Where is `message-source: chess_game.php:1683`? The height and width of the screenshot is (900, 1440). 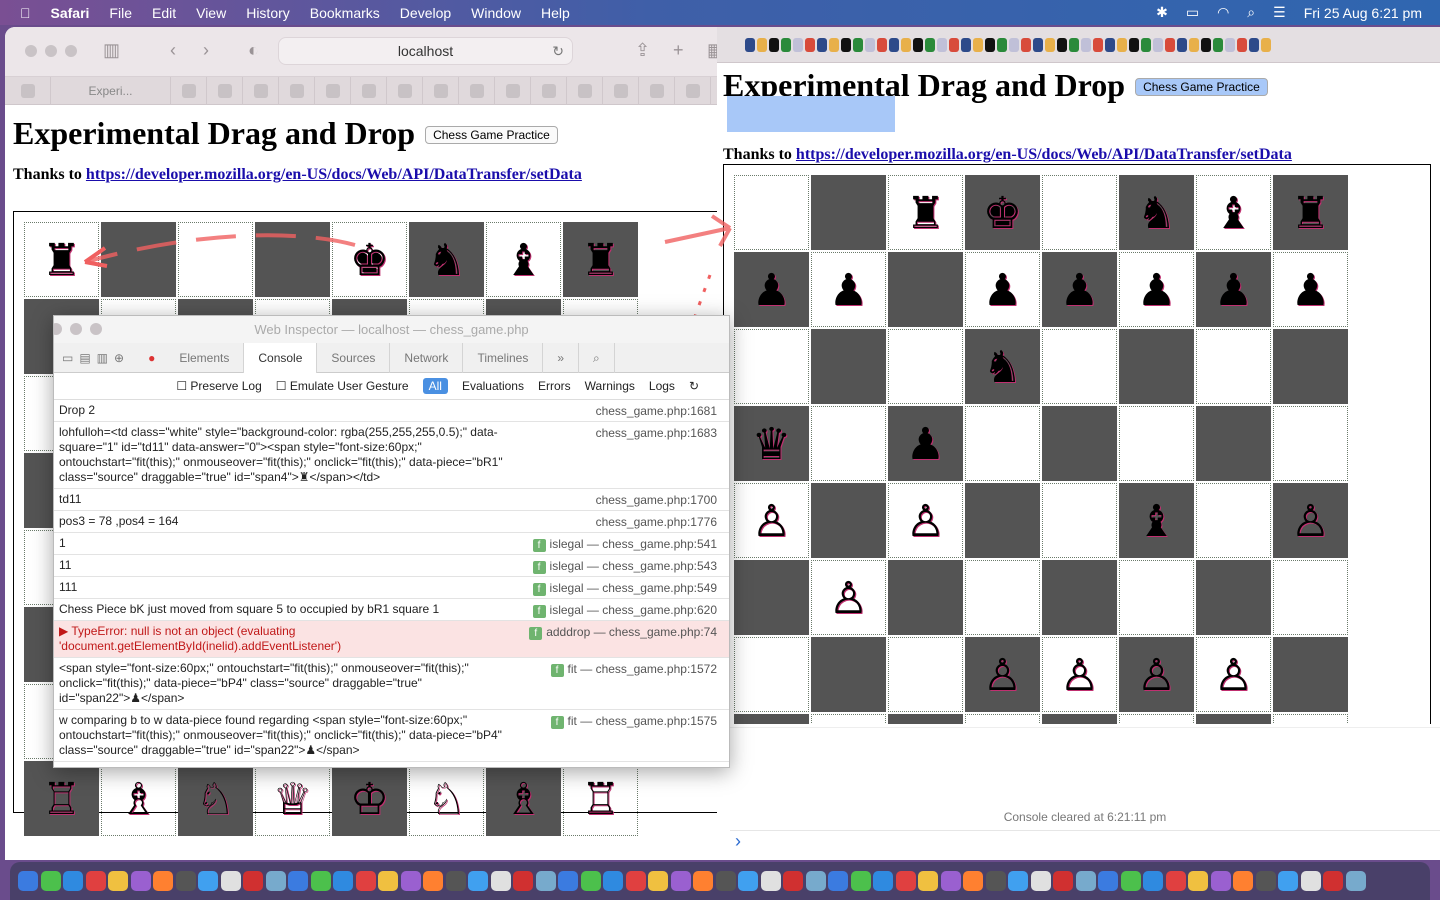
message-source: chess_game.php:1683 is located at coordinates (656, 433).